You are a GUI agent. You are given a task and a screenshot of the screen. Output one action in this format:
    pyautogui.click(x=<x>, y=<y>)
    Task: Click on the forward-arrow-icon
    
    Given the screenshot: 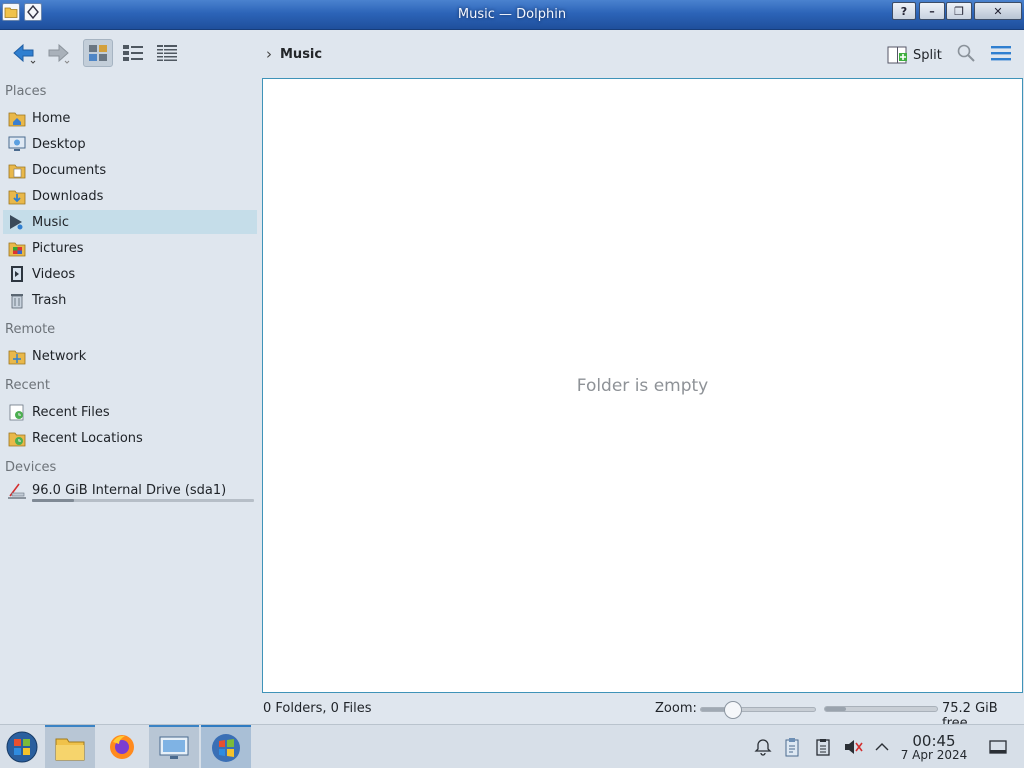 What is the action you would take?
    pyautogui.click(x=59, y=53)
    